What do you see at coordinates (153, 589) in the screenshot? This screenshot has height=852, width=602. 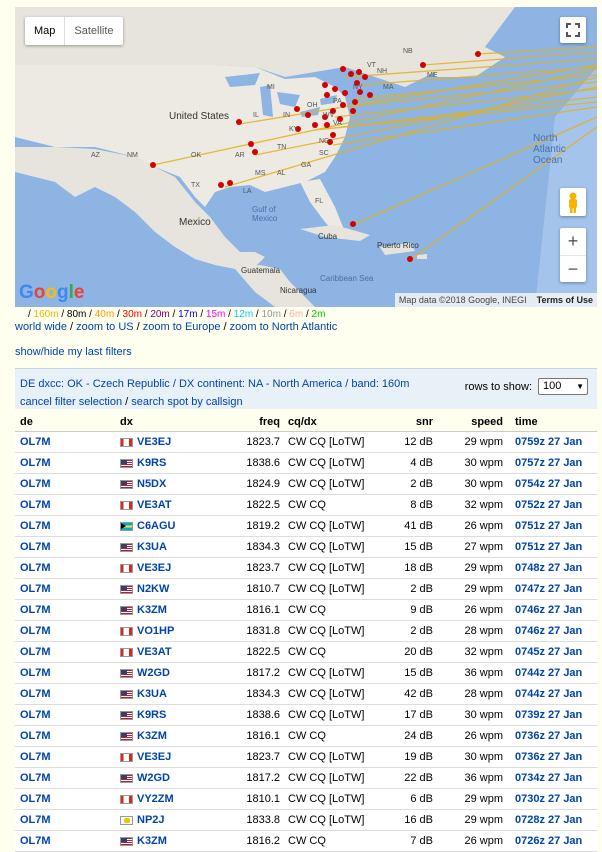 I see `dx-callsign-link: N2KW` at bounding box center [153, 589].